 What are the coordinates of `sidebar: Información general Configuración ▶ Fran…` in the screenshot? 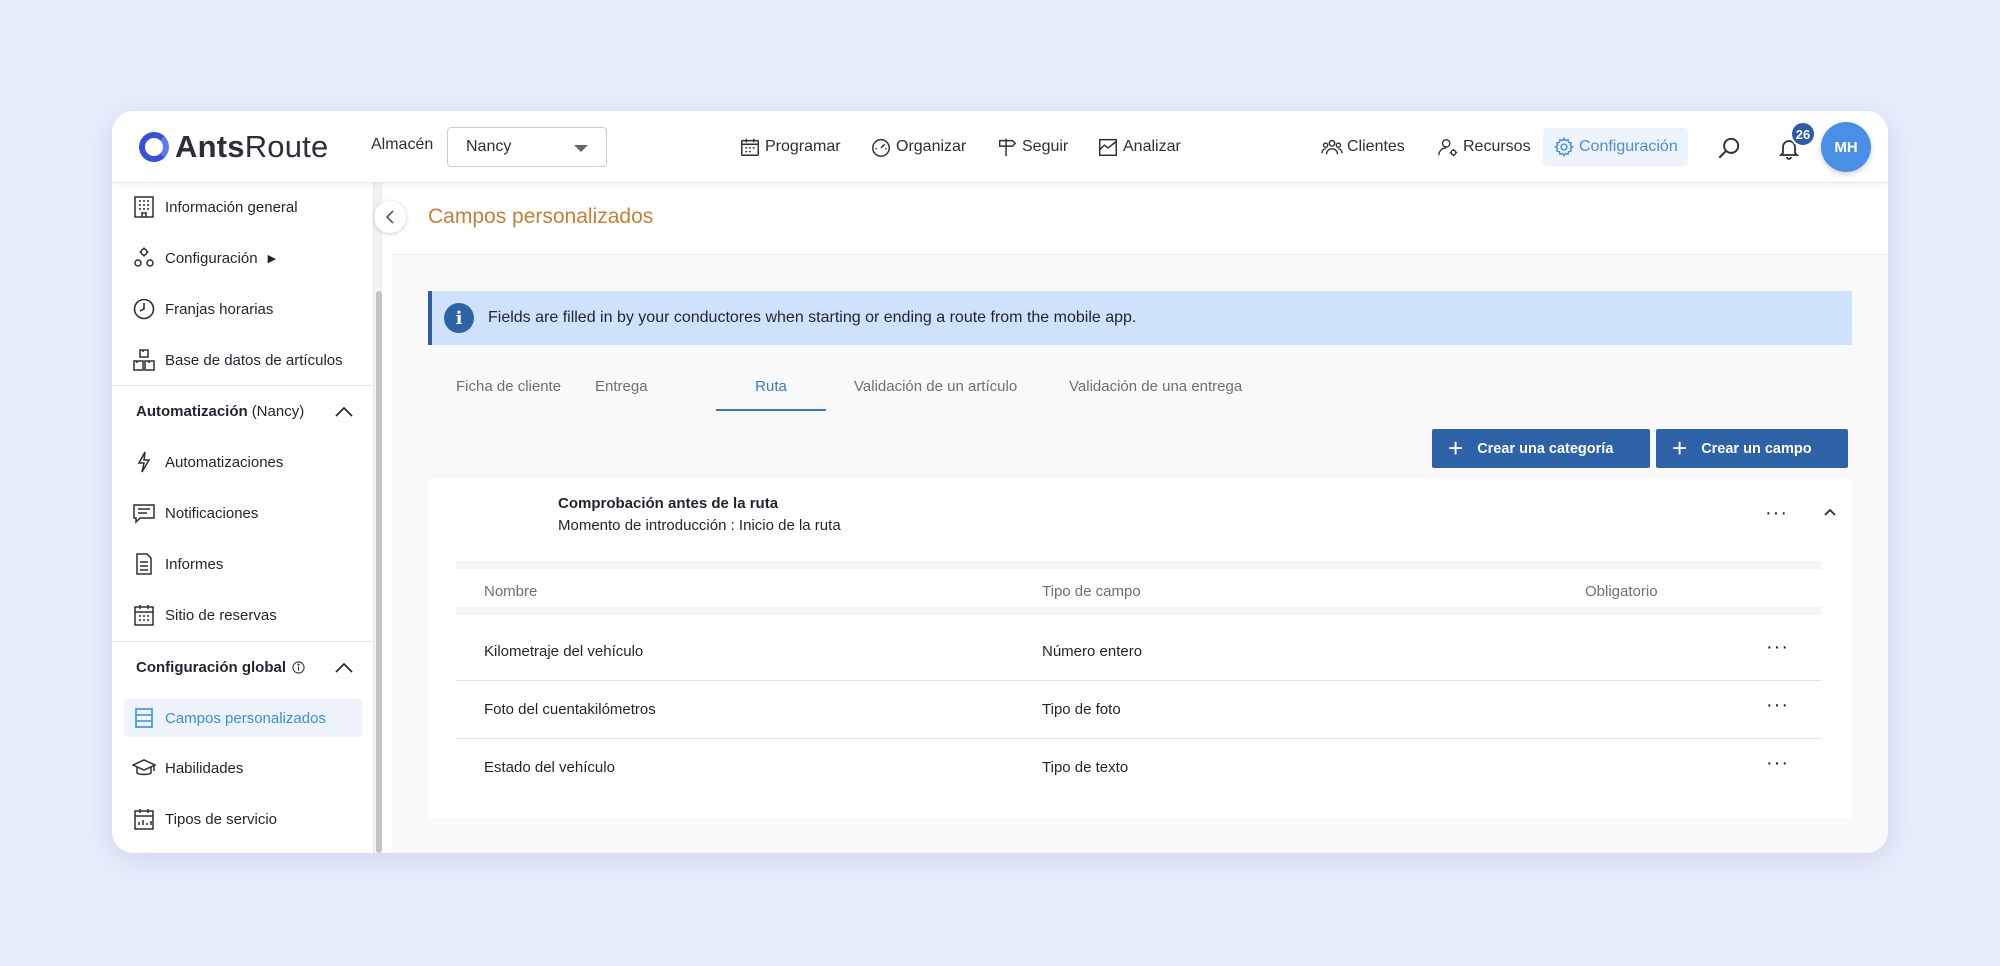 It's located at (243, 518).